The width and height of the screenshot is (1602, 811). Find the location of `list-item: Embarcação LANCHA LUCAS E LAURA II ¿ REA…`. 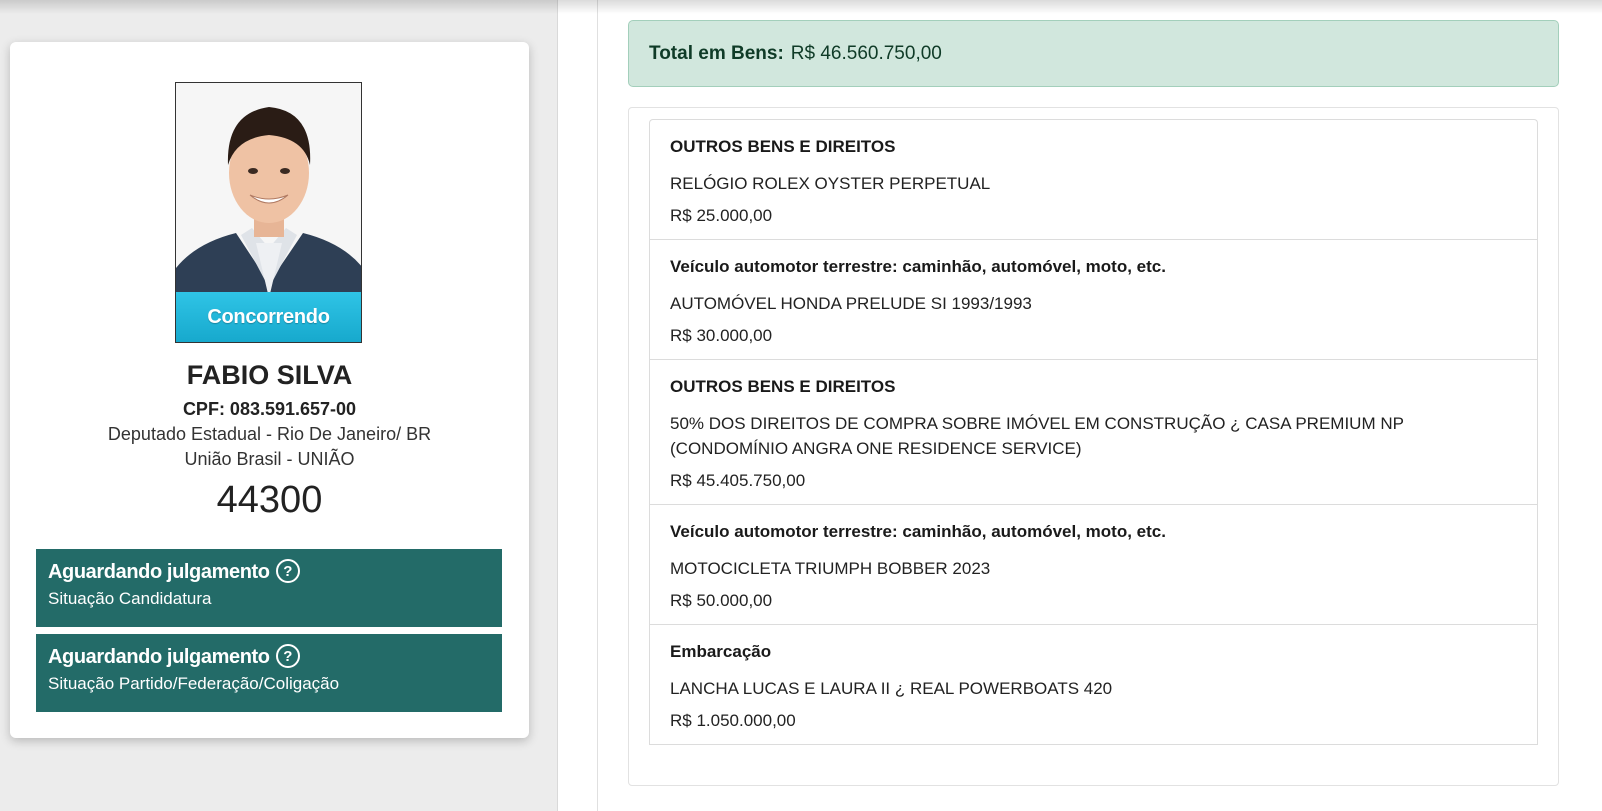

list-item: Embarcação LANCHA LUCAS E LAURA II ¿ REA… is located at coordinates (1093, 685).